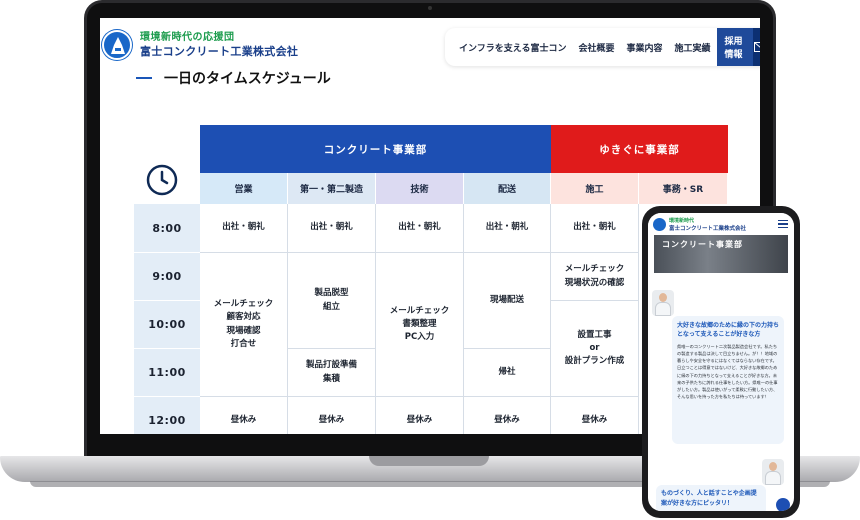 The image size is (860, 520). I want to click on time-label: 9:00, so click(167, 277).